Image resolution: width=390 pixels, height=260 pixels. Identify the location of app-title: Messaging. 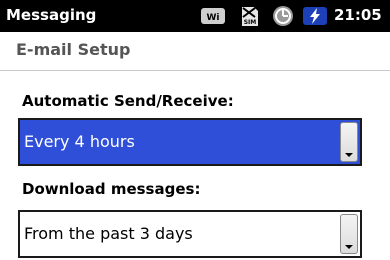
(51, 15).